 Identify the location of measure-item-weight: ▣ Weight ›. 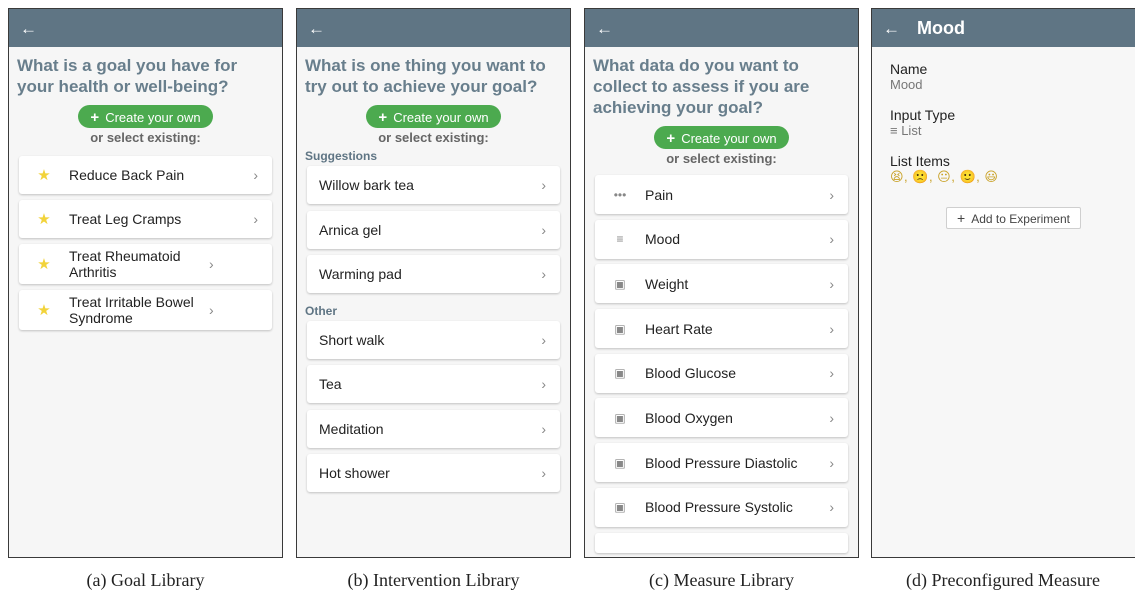
(721, 284).